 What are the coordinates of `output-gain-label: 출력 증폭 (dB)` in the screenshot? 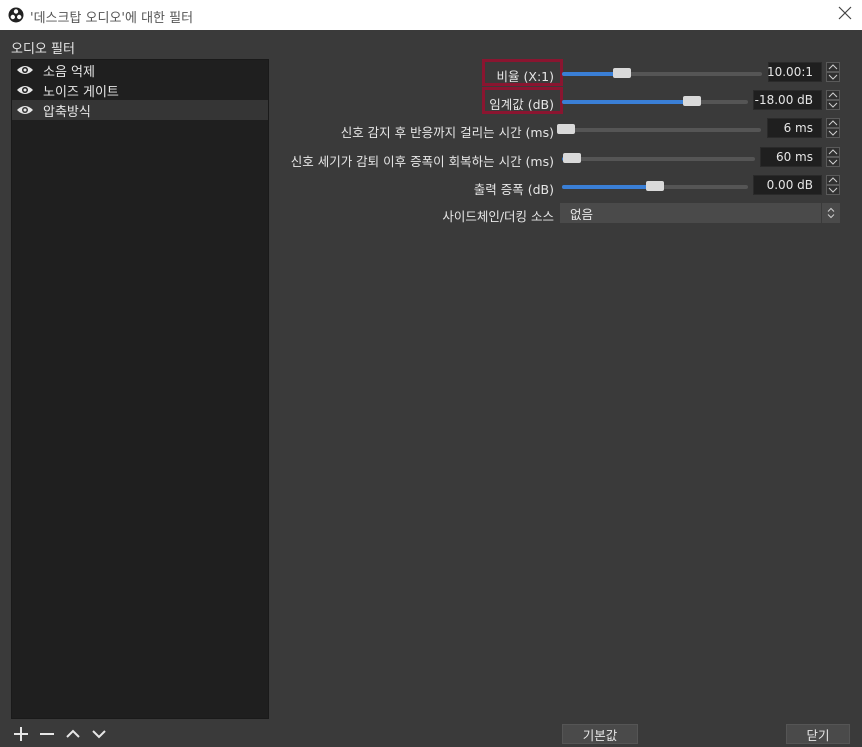 It's located at (513, 189).